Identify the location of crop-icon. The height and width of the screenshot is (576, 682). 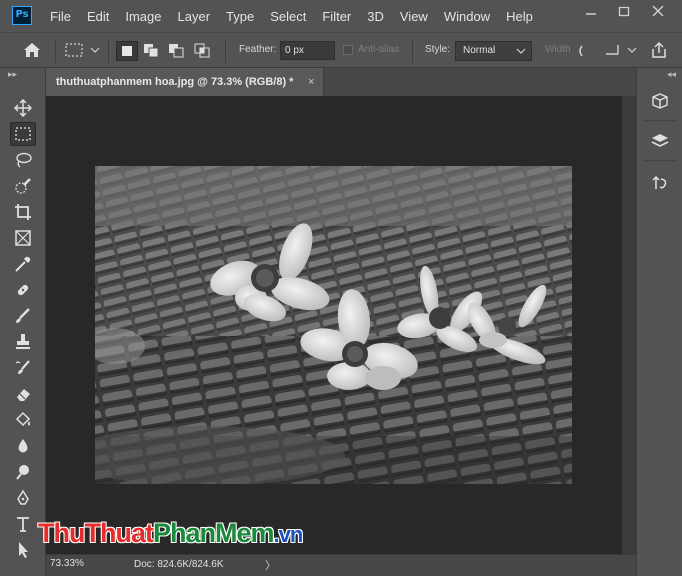
(23, 212).